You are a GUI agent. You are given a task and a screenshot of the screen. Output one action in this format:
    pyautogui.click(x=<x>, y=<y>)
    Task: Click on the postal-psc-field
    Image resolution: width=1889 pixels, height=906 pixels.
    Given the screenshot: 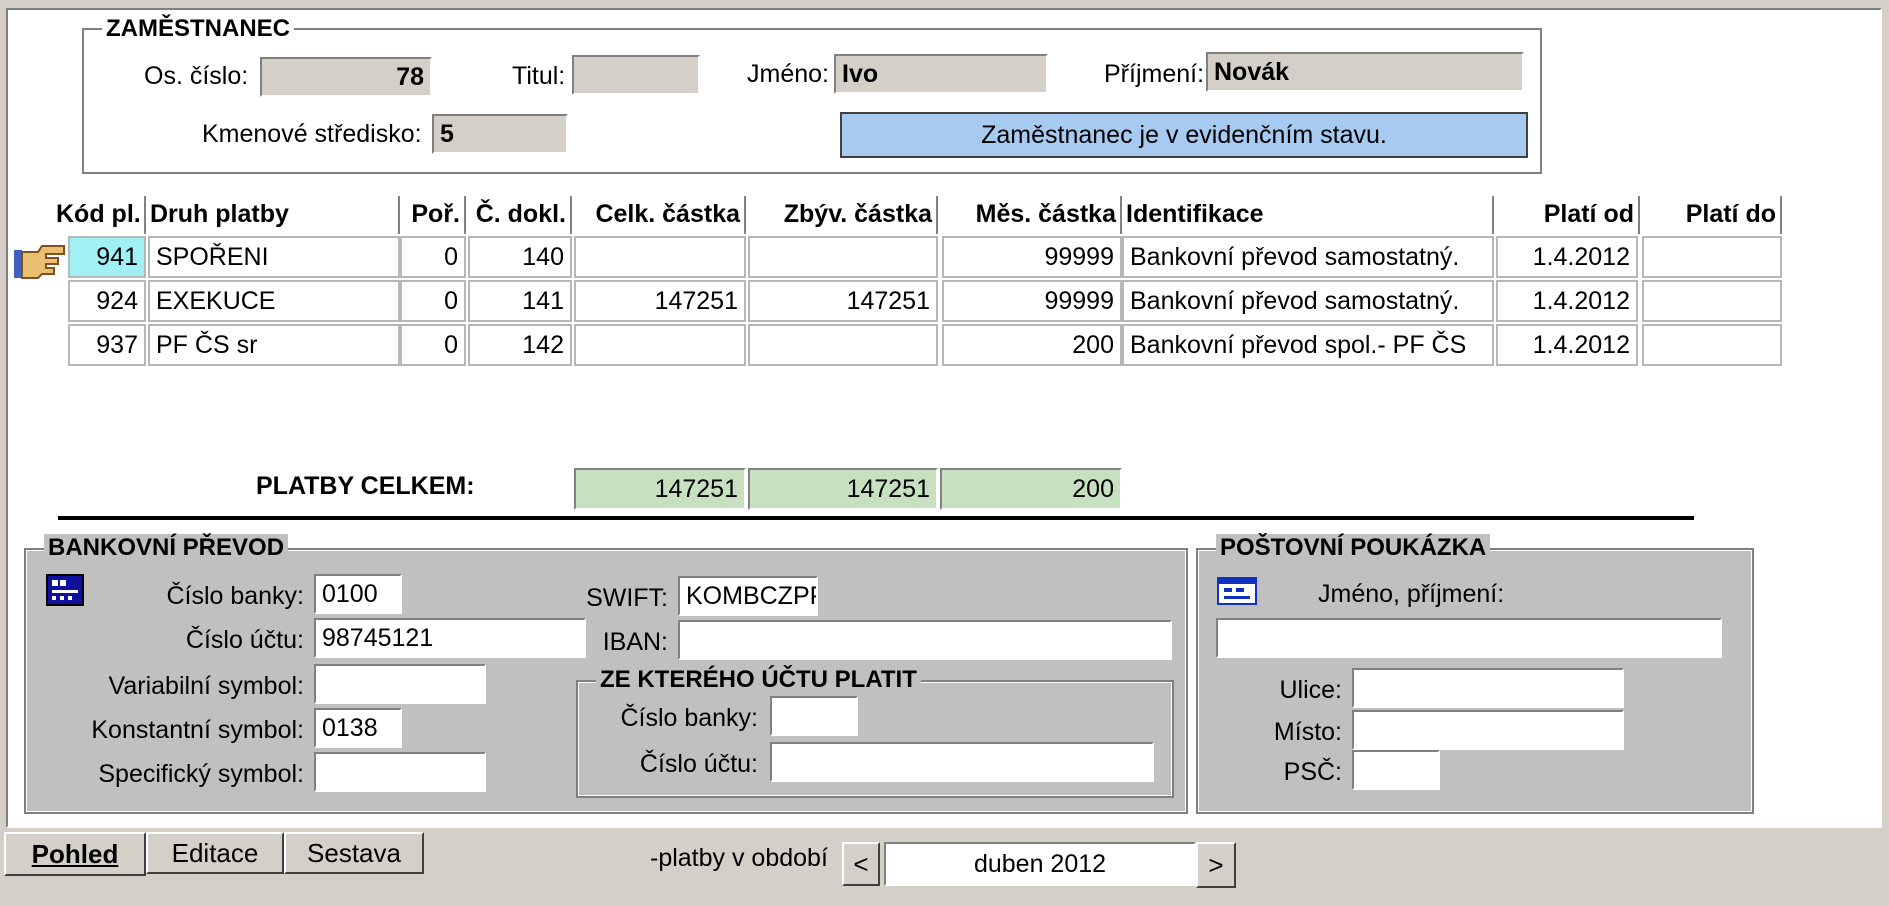 What is the action you would take?
    pyautogui.click(x=1396, y=770)
    